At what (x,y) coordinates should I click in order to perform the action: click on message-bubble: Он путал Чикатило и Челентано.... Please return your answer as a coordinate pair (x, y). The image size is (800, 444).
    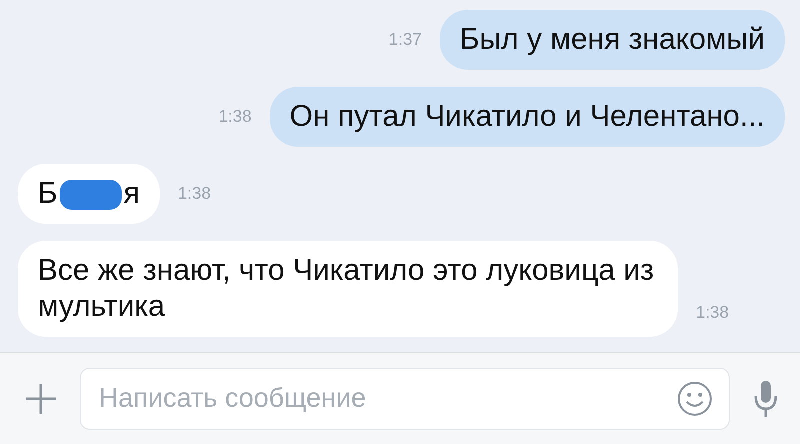
    Looking at the image, I should click on (527, 117).